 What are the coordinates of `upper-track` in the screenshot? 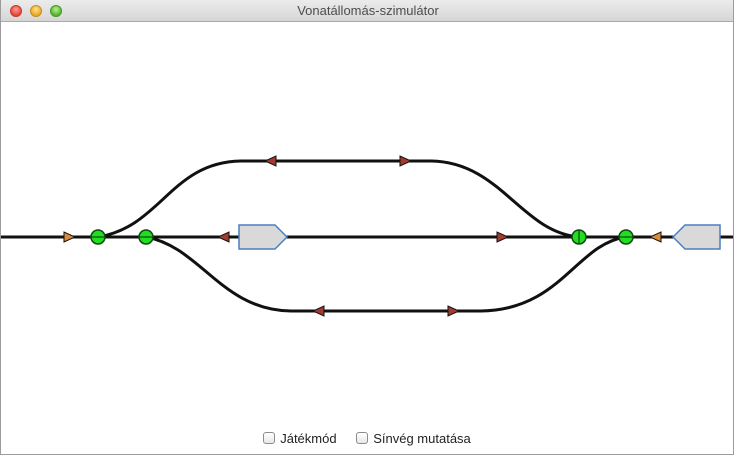 It's located at (338, 199).